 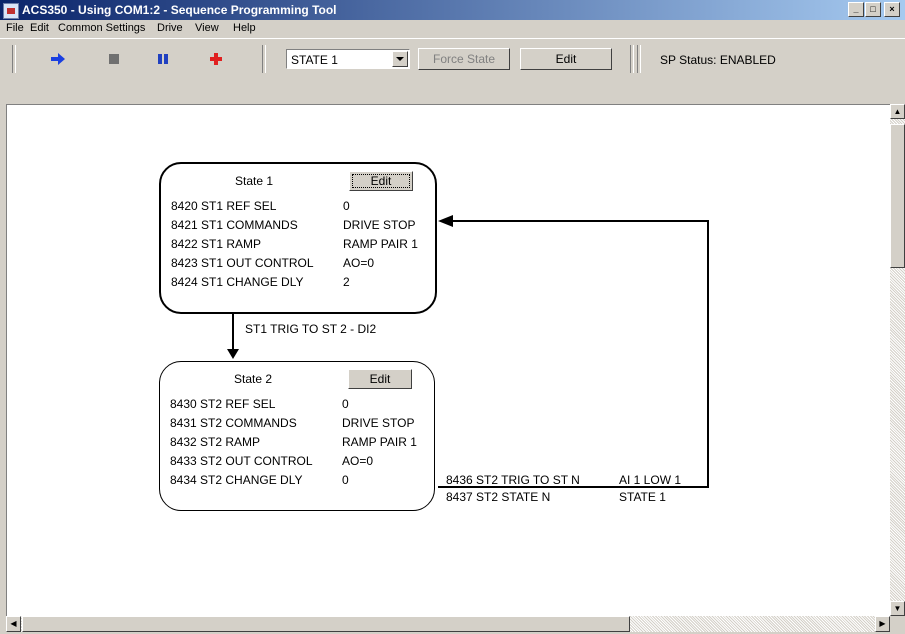 What do you see at coordinates (207, 28) in the screenshot?
I see `menu-view: View` at bounding box center [207, 28].